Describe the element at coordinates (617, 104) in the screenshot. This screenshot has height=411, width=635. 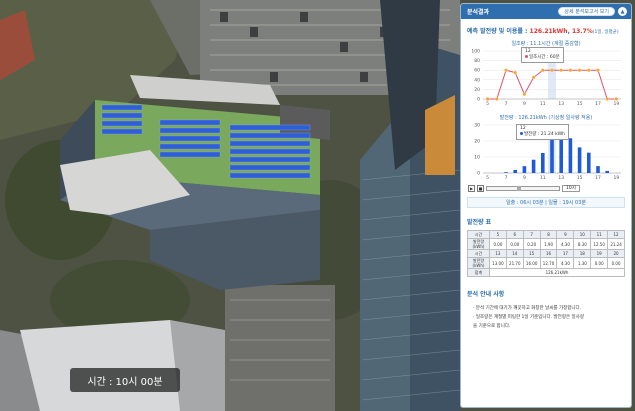
I see `x-tick-label: 19` at that location.